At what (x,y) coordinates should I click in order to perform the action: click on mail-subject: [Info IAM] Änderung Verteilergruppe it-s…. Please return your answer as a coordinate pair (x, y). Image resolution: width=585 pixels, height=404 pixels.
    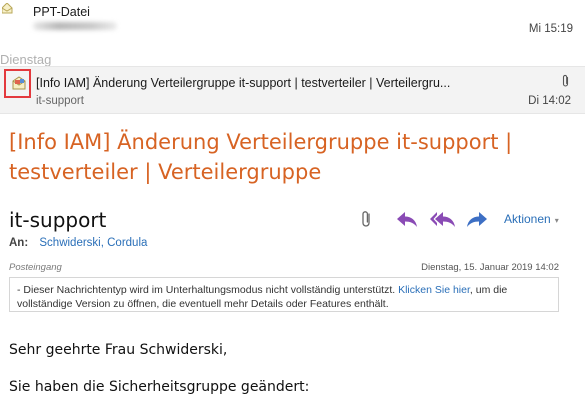
    Looking at the image, I should click on (243, 83).